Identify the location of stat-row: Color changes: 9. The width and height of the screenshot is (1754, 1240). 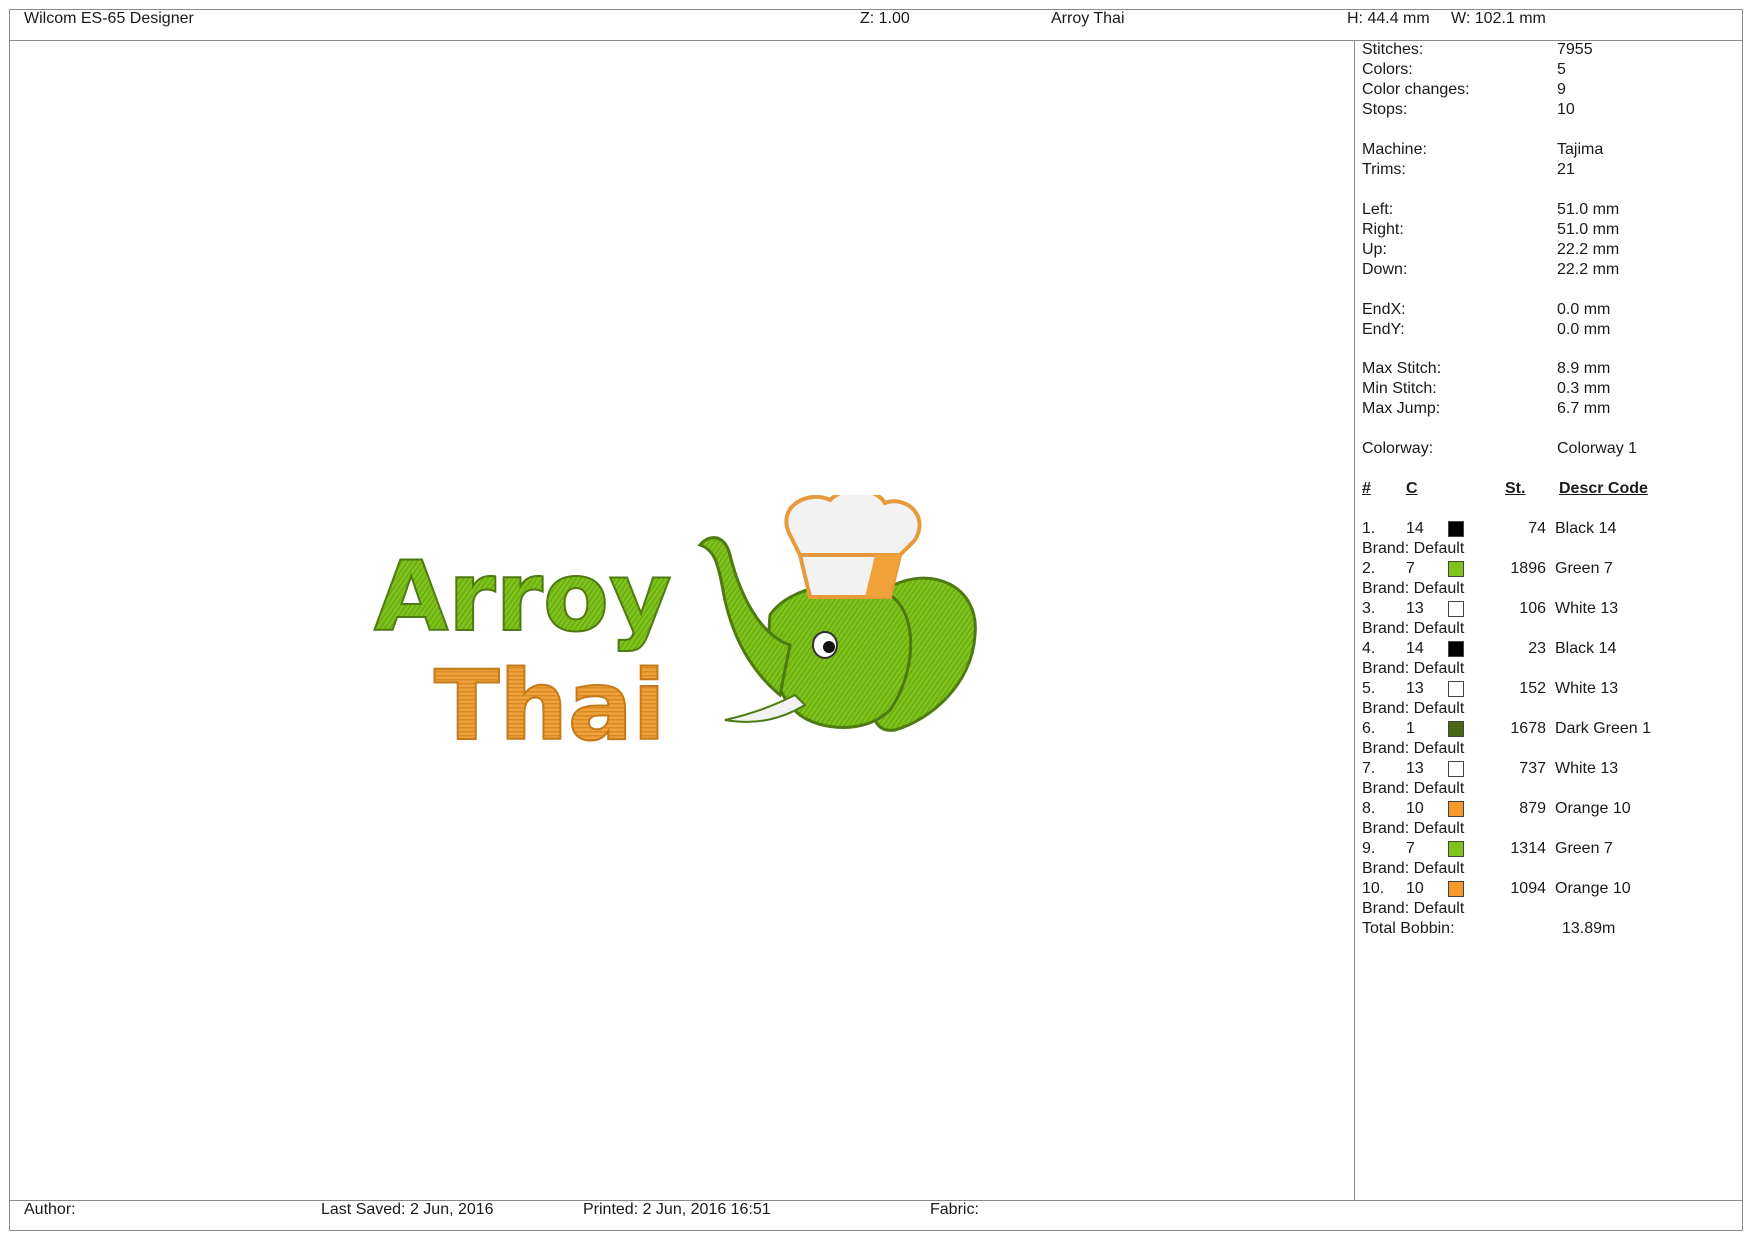
(1464, 89).